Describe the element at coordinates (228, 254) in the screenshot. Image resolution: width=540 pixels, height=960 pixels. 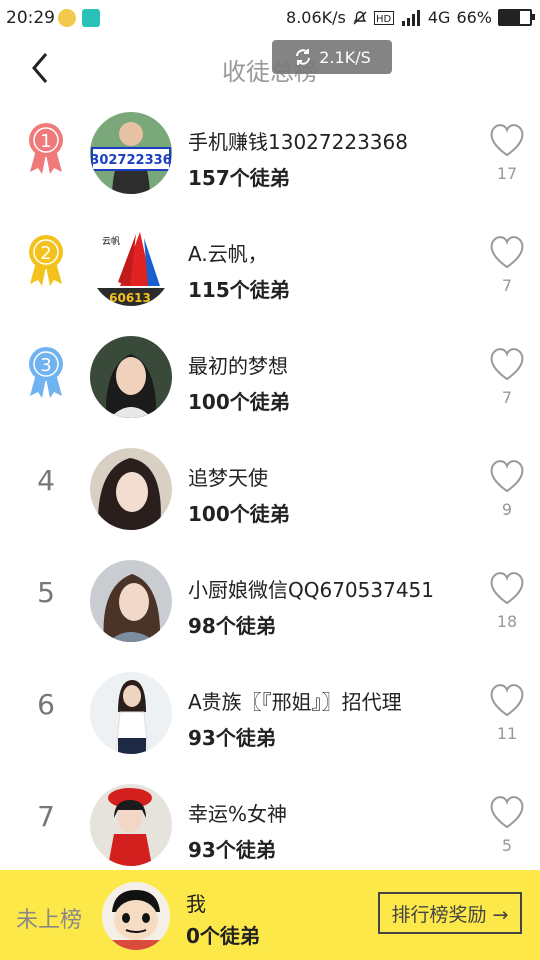
I see `user-name: A.云帆，` at that location.